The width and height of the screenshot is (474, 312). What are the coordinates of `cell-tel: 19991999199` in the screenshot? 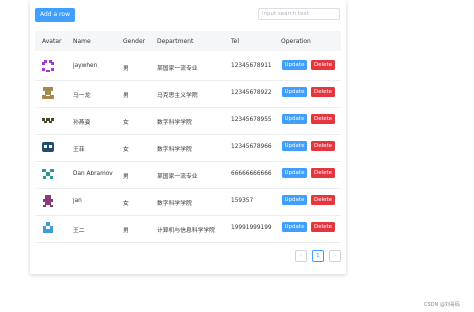 It's located at (251, 228).